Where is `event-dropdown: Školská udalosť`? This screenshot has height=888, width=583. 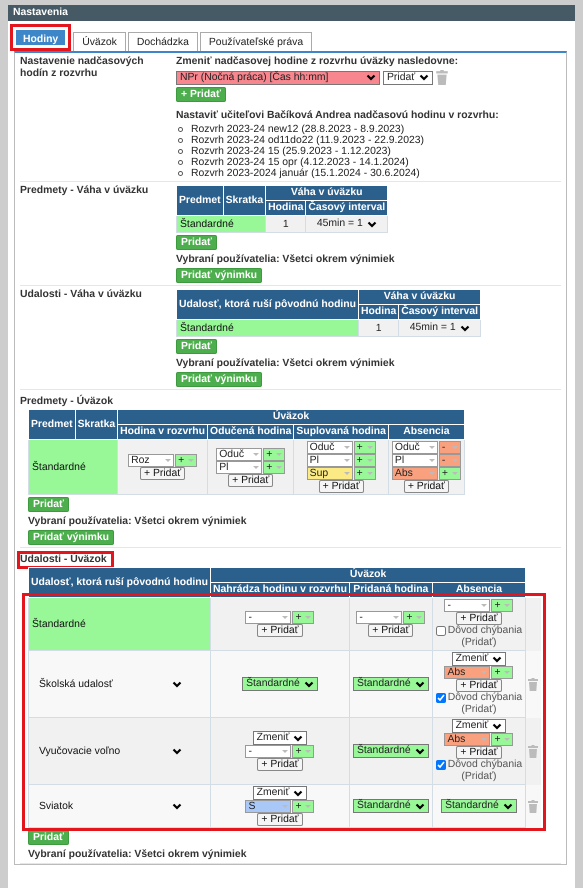
event-dropdown: Školská udalosť is located at coordinates (119, 684).